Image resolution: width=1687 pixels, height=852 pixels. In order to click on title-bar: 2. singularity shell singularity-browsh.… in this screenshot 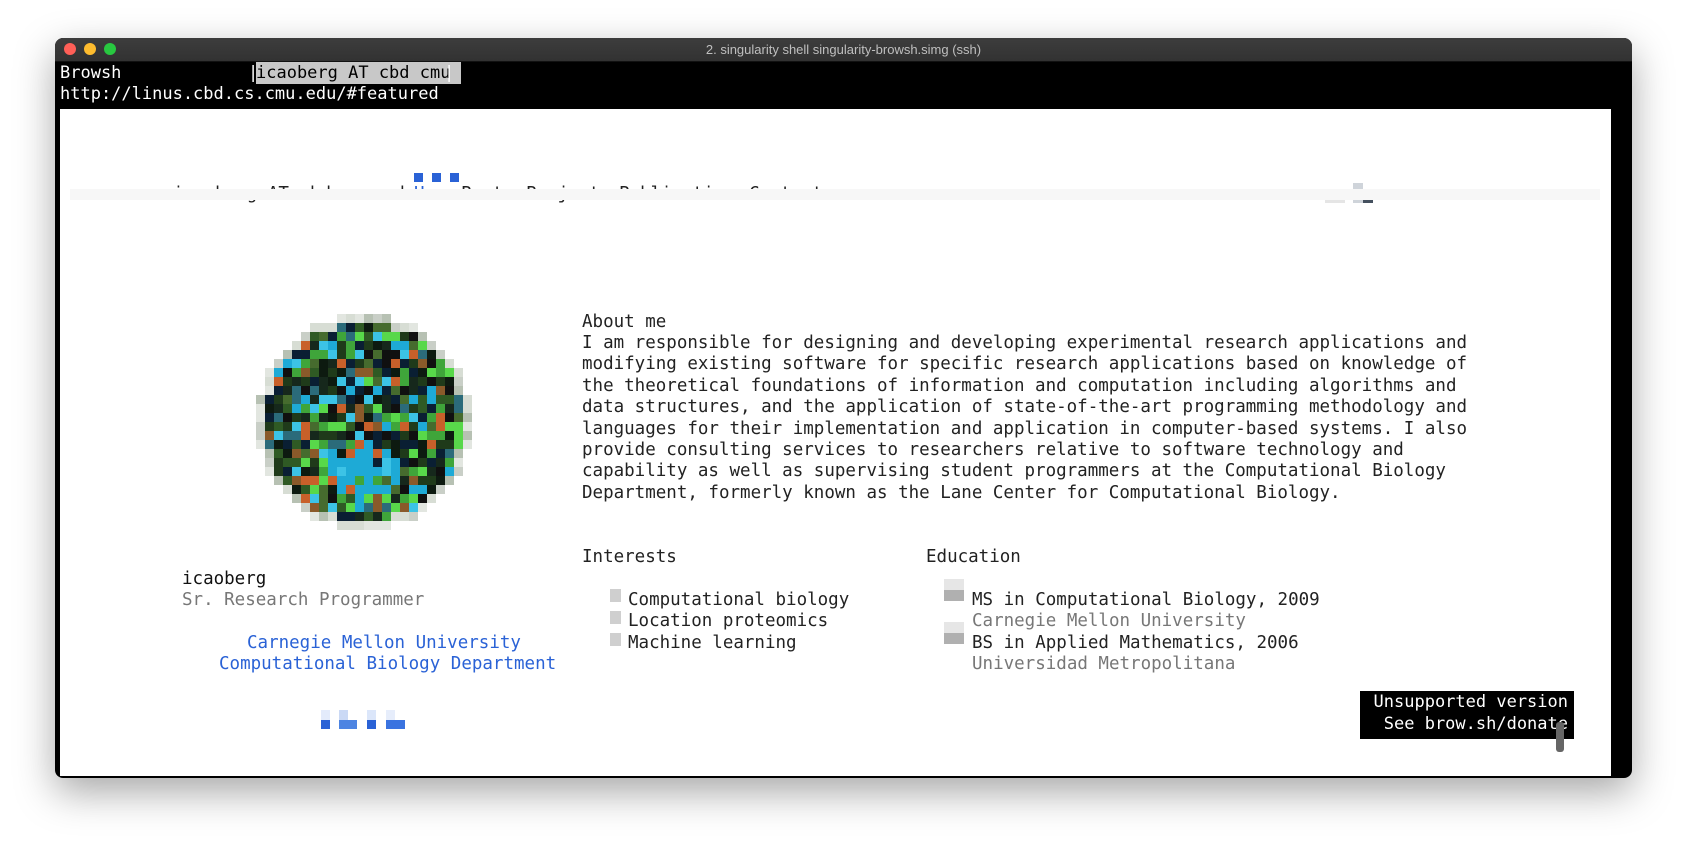, I will do `click(843, 50)`.